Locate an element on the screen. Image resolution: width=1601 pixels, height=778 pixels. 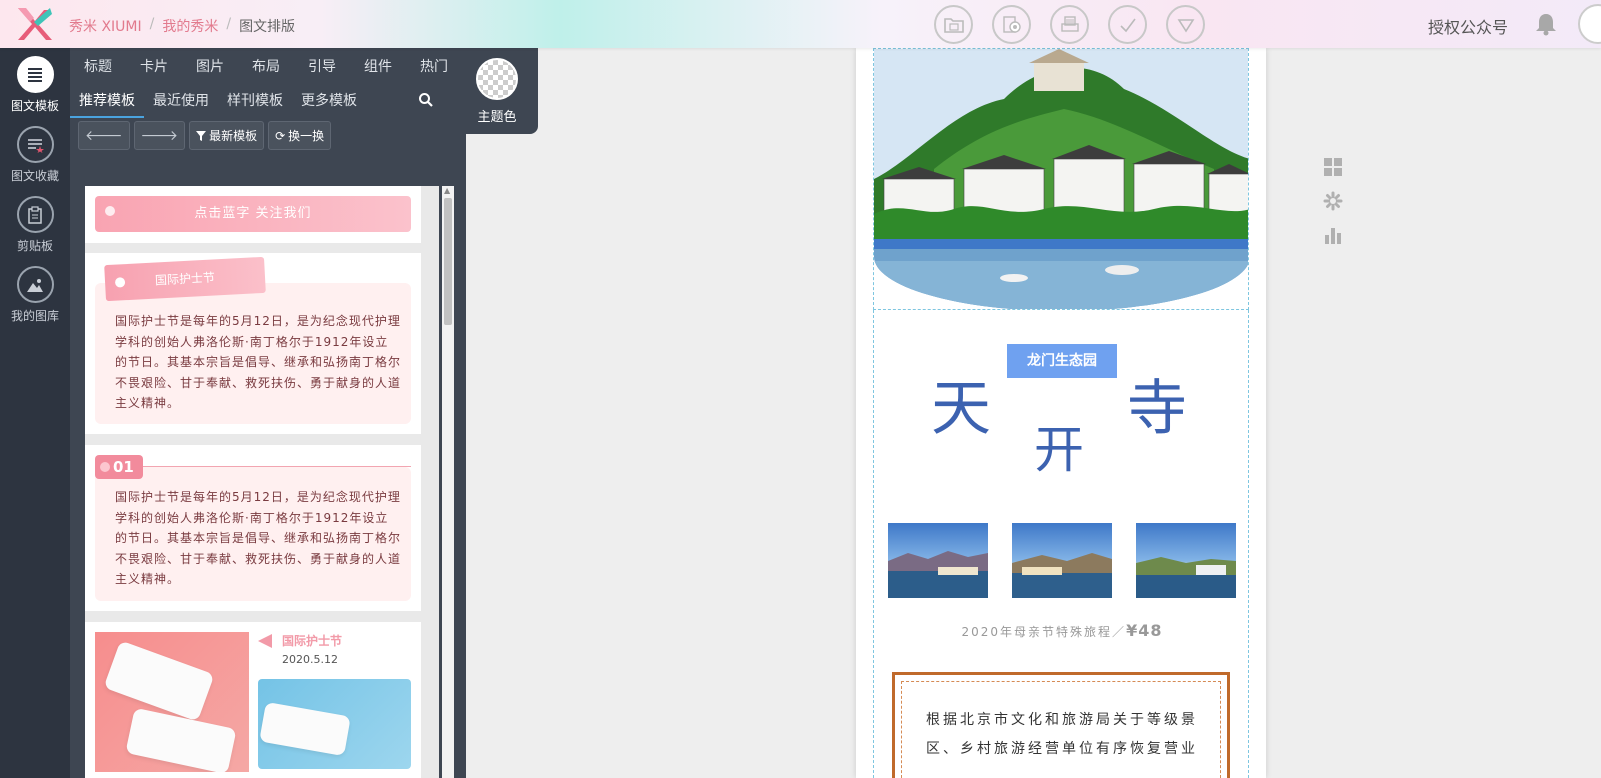
title-char-left: 天 is located at coordinates (961, 409).